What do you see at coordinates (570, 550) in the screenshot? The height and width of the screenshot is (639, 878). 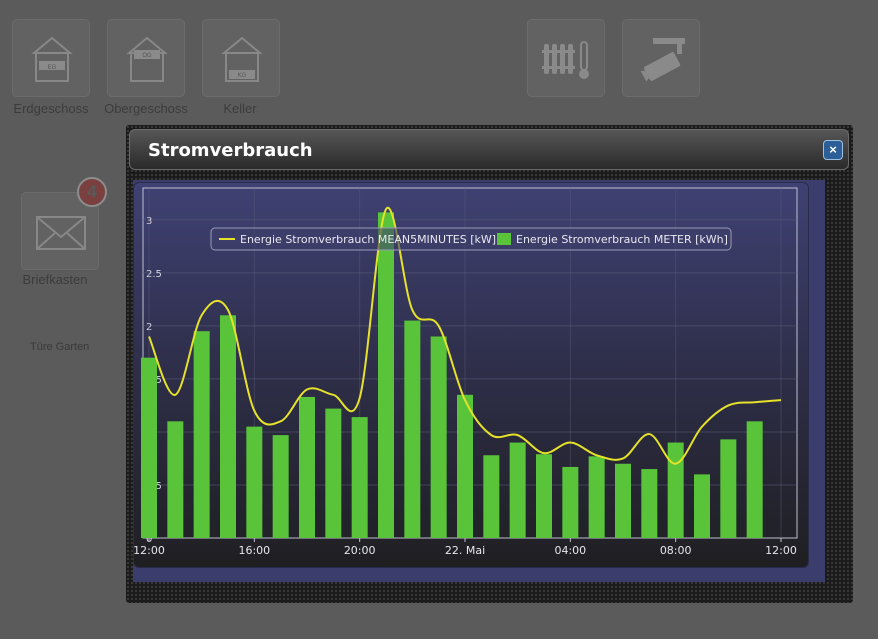 I see `x-tick-label: 04:00` at bounding box center [570, 550].